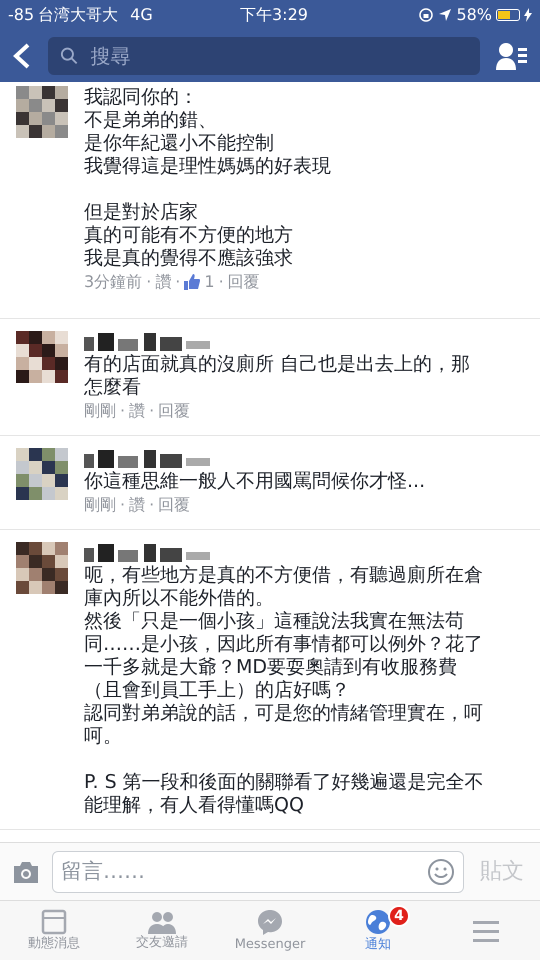 The image size is (540, 960). I want to click on like-count: 1, so click(209, 282).